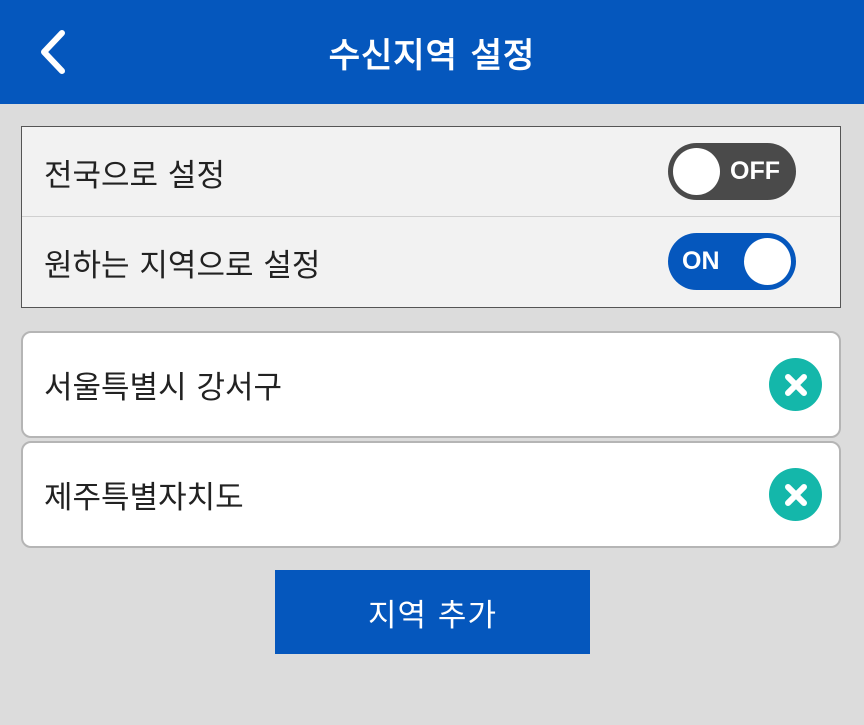 The width and height of the screenshot is (864, 725). Describe the element at coordinates (432, 612) in the screenshot. I see `add-region-button: 지역 추가` at that location.